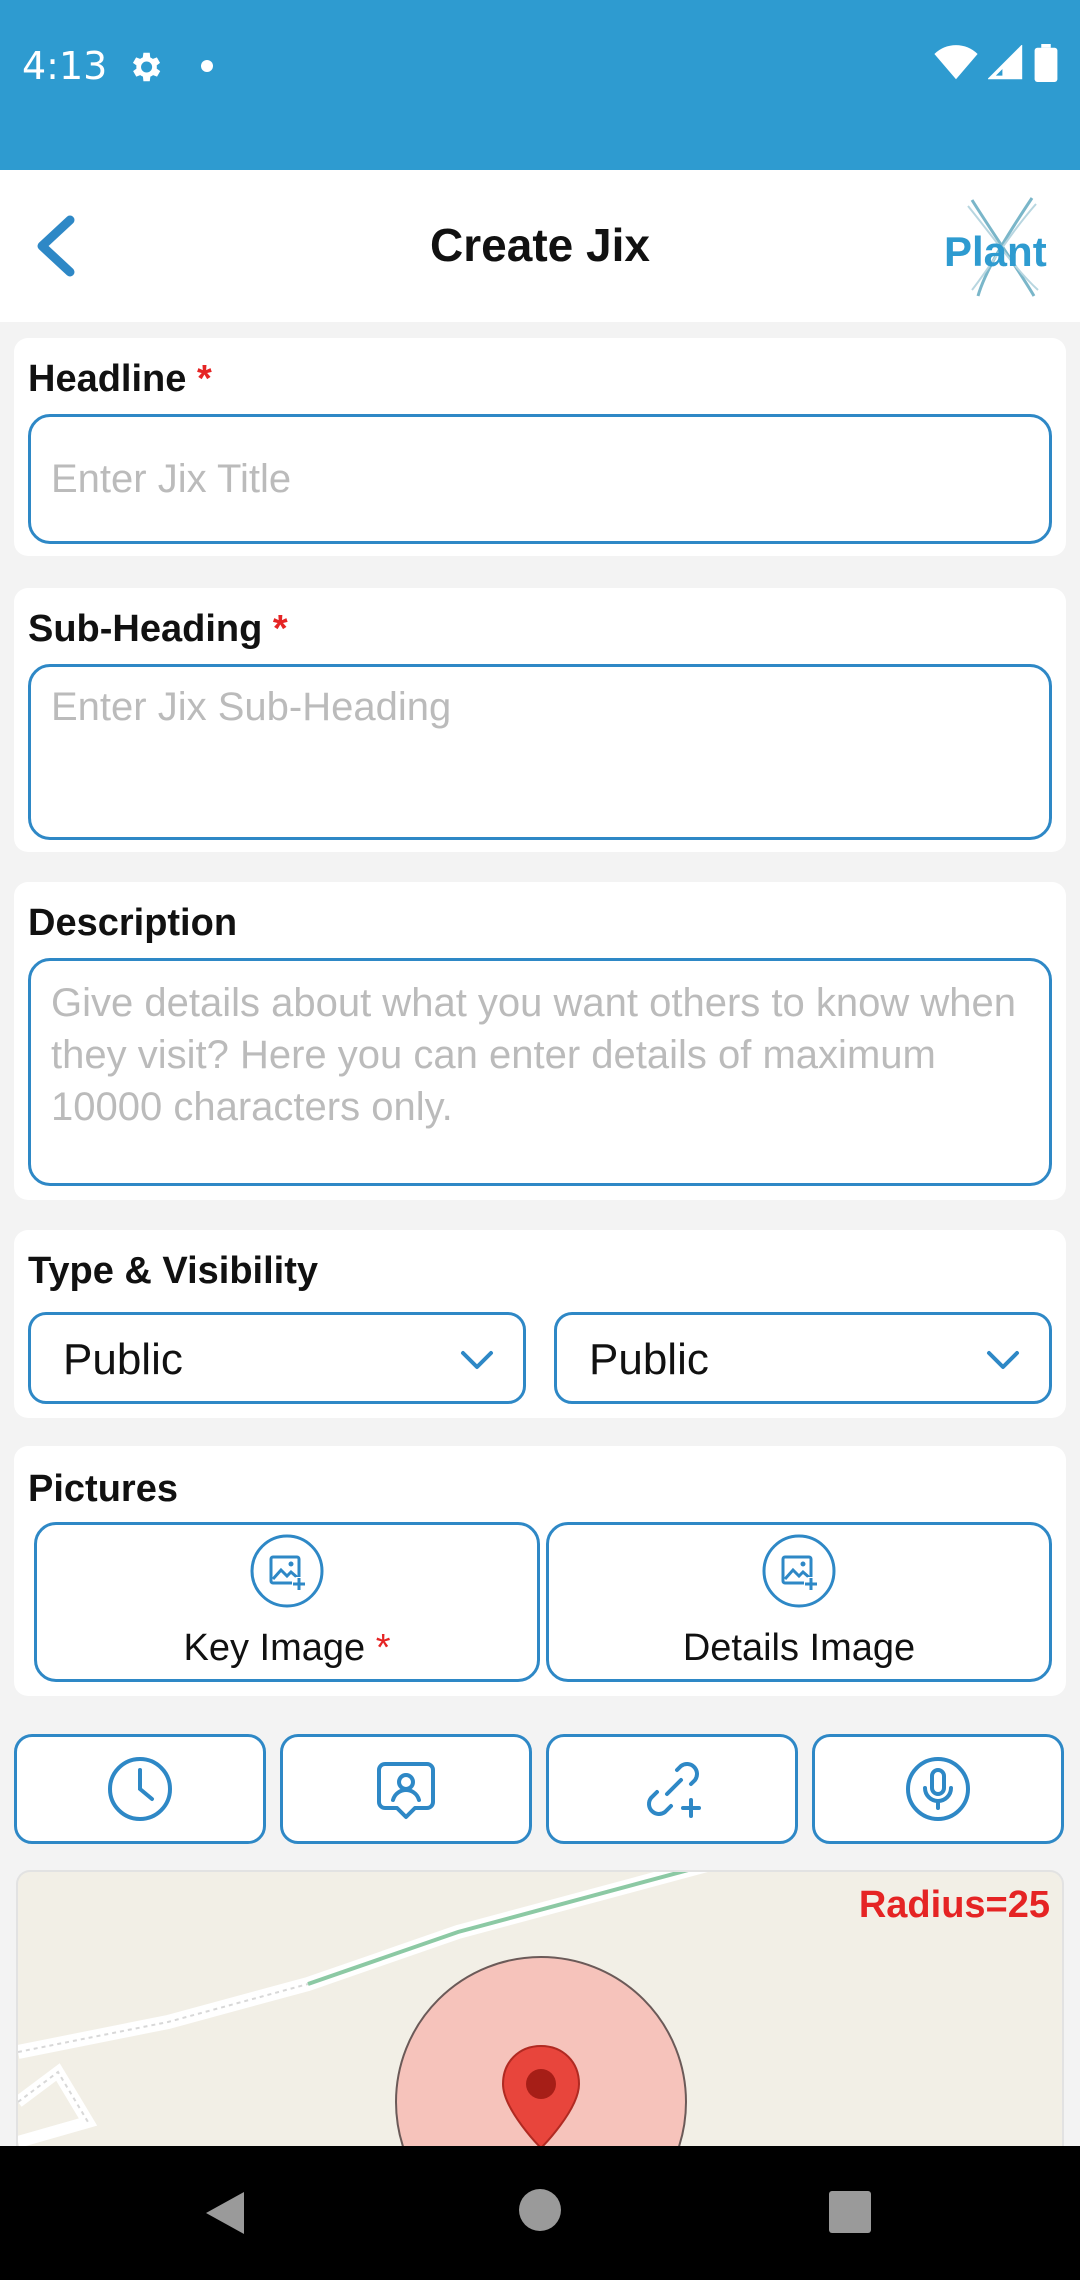 The width and height of the screenshot is (1080, 2280). I want to click on visibility-select: Public, so click(803, 1358).